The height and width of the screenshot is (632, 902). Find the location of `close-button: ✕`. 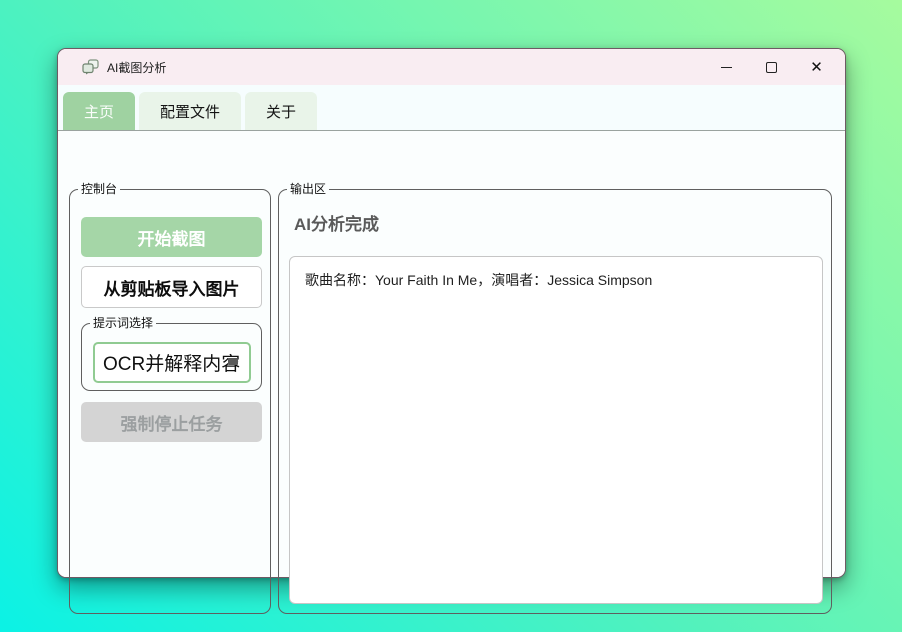

close-button: ✕ is located at coordinates (816, 67).